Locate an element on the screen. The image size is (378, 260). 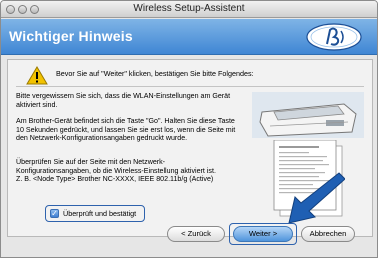
window-title: Wireless Setup-Assistent is located at coordinates (189, 8).